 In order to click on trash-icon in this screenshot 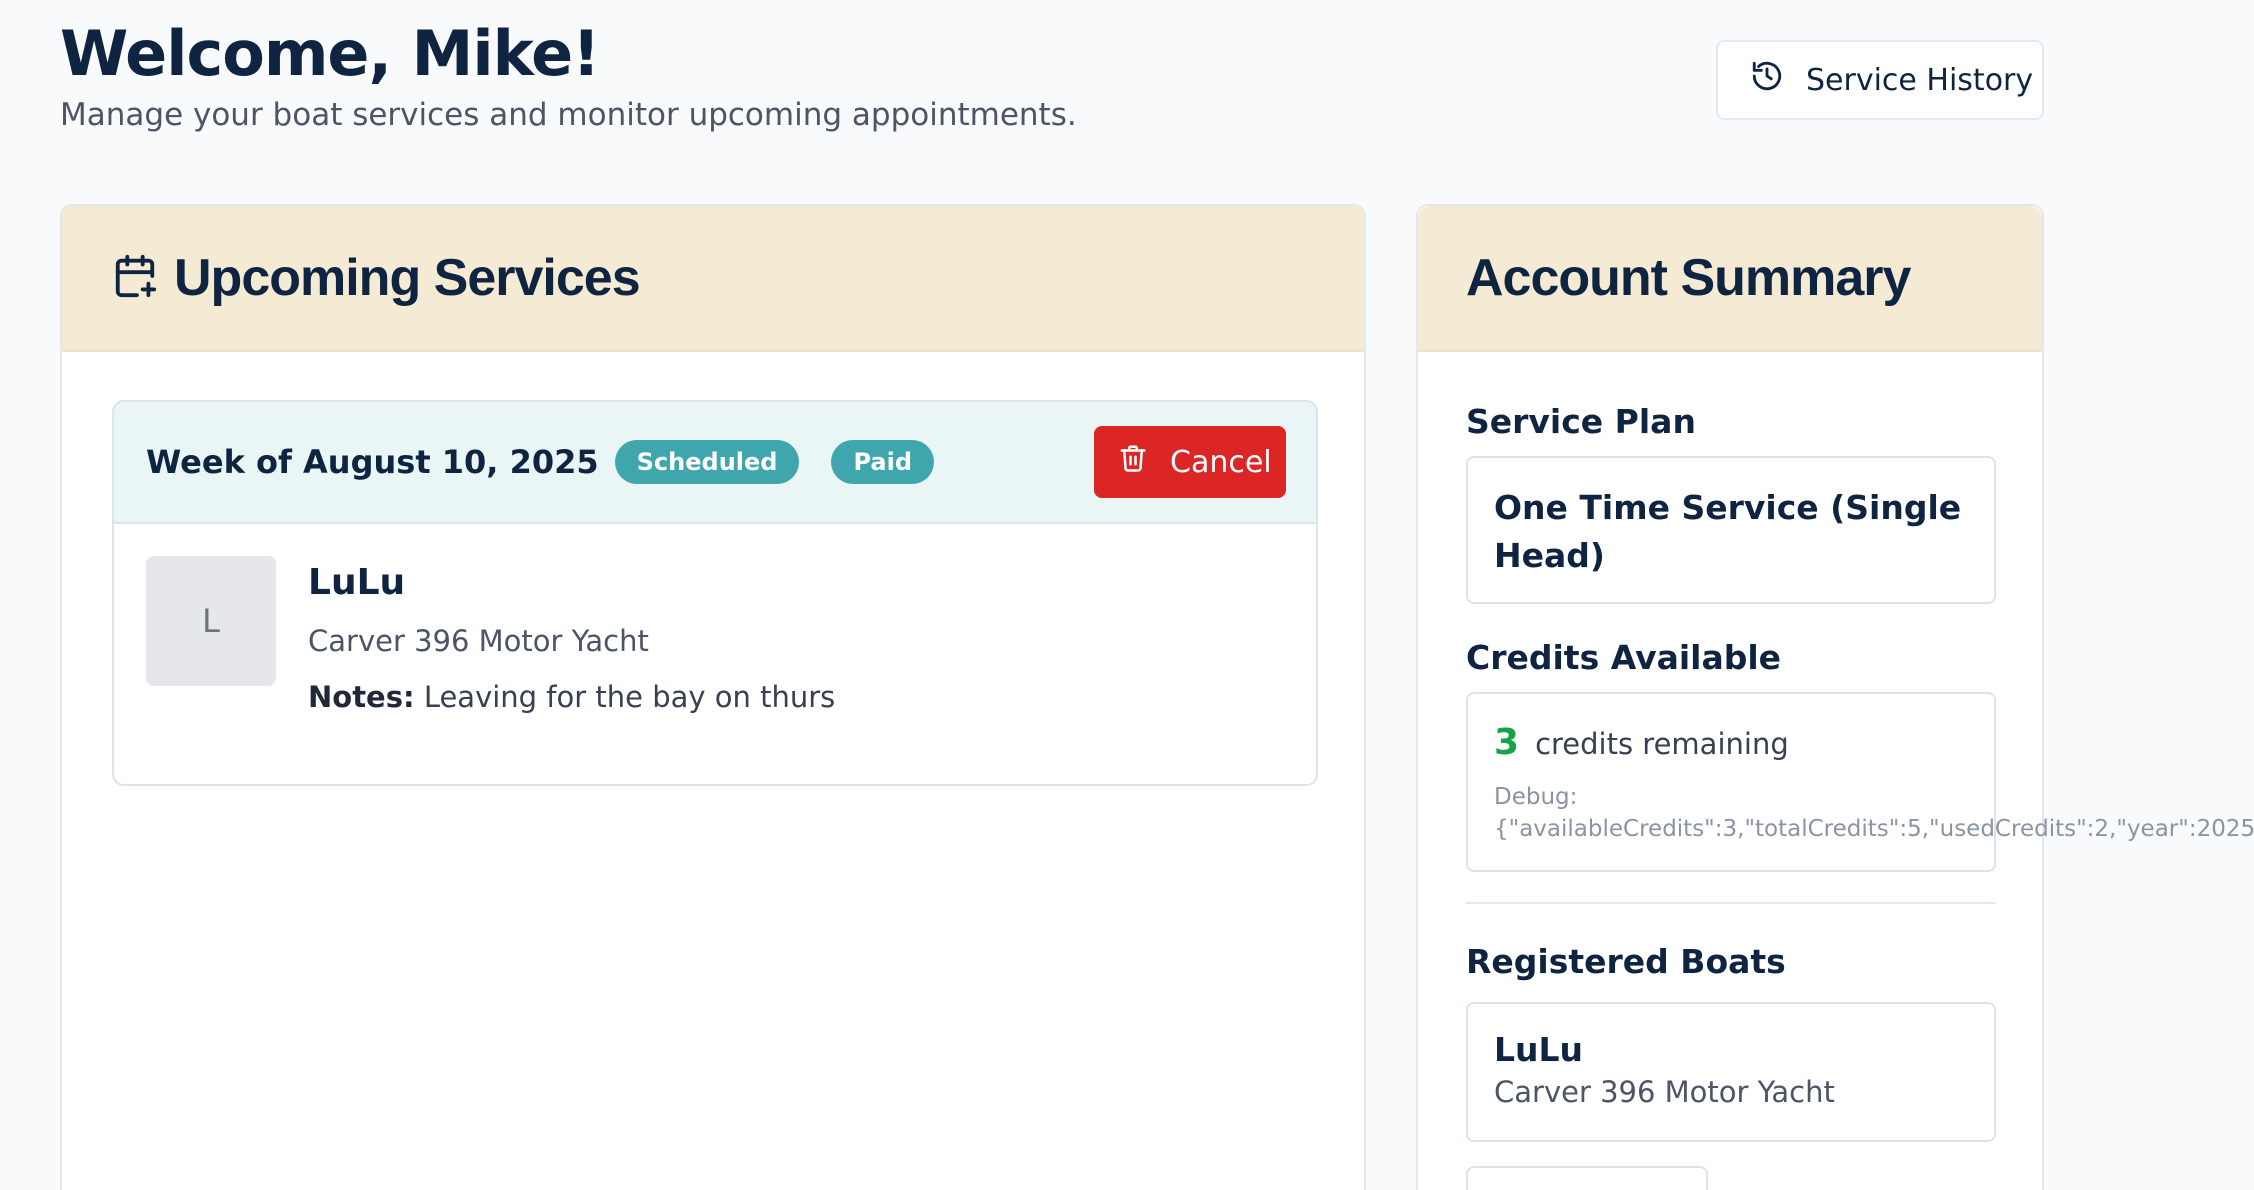, I will do `click(1133, 462)`.